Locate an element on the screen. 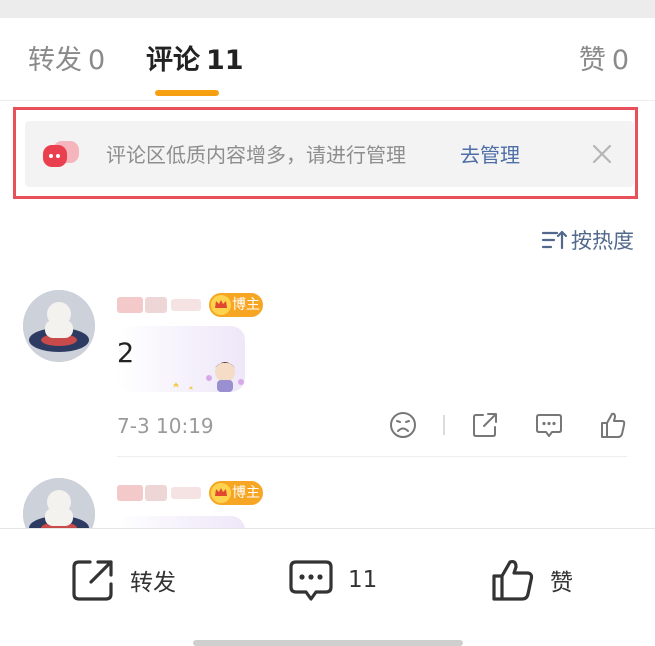  tab-comments-label: 评论 is located at coordinates (173, 60).